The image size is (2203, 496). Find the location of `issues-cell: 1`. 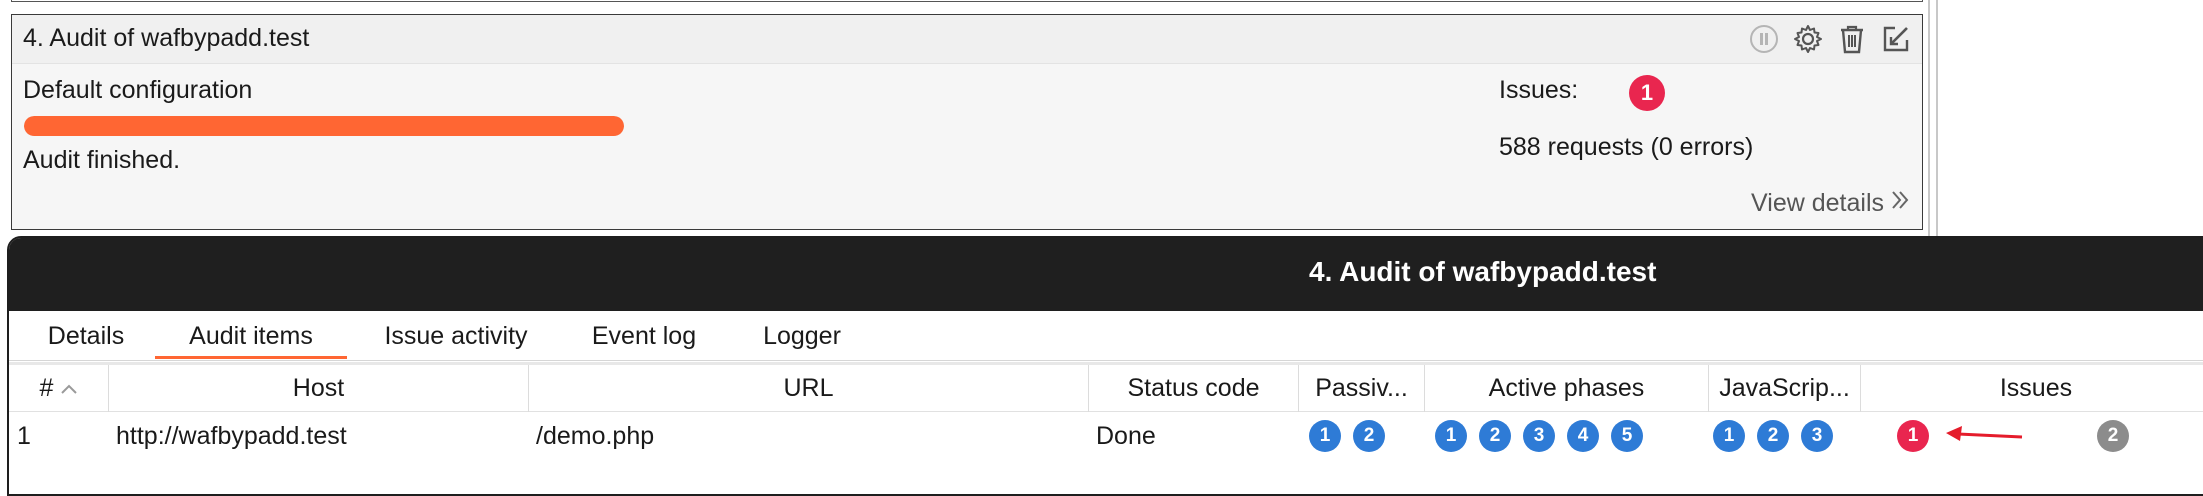

issues-cell: 1 is located at coordinates (1919, 436).